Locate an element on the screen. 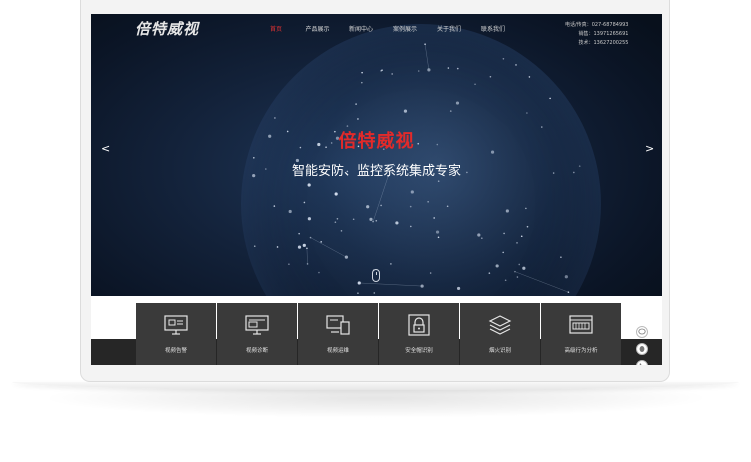  main-nav: 首页 产品展示 新闻中心 案例展示 关于我们 联系我们 is located at coordinates (385, 28).